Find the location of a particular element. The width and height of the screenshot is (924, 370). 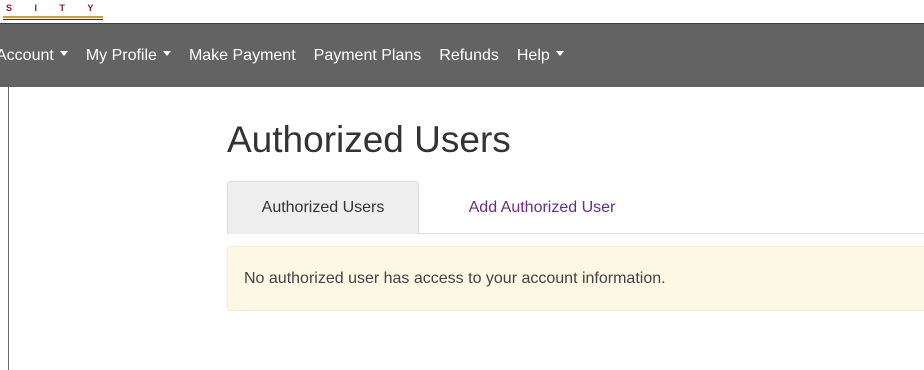

tab-add-authorized-user-label: Add Authorized User is located at coordinates (542, 207).